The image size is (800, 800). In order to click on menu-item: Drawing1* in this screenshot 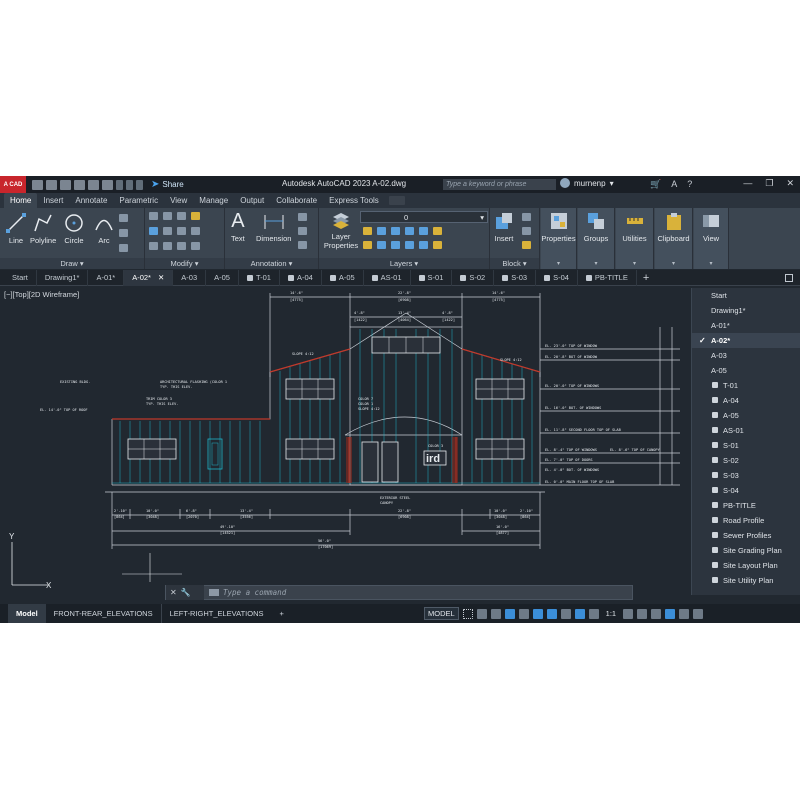, I will do `click(746, 310)`.